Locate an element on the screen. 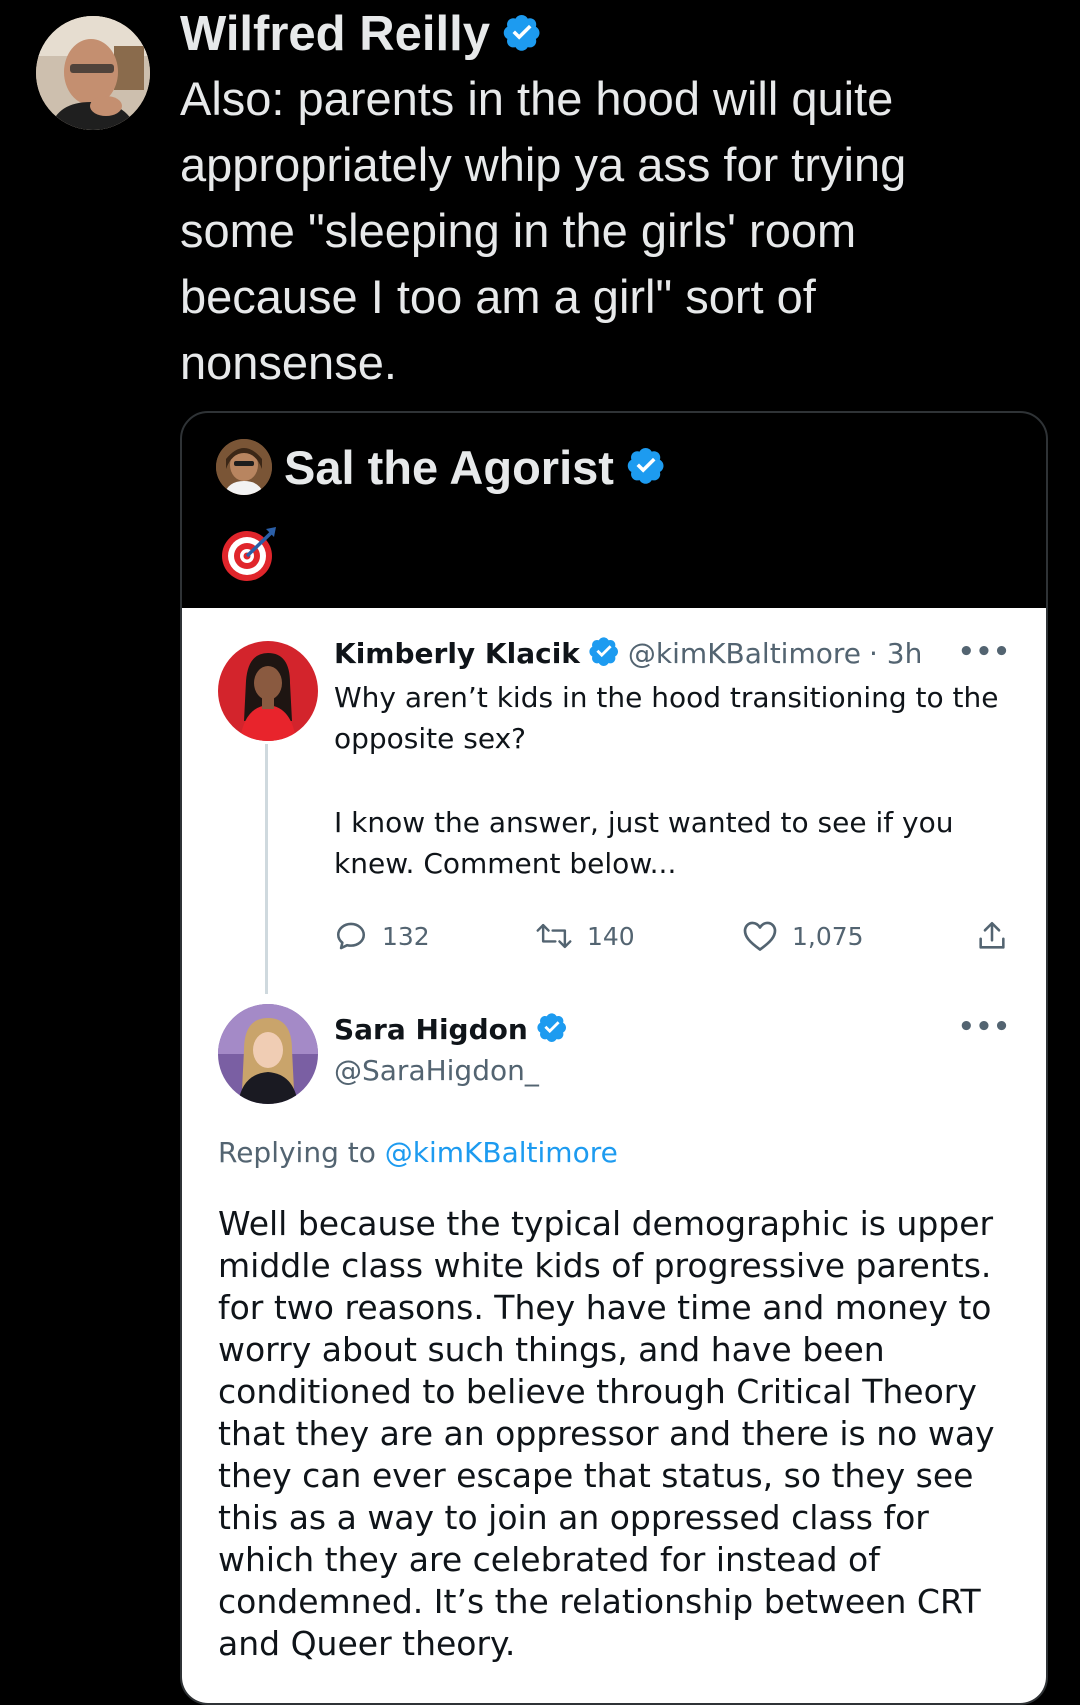  retweet-icon is located at coordinates (554, 936).